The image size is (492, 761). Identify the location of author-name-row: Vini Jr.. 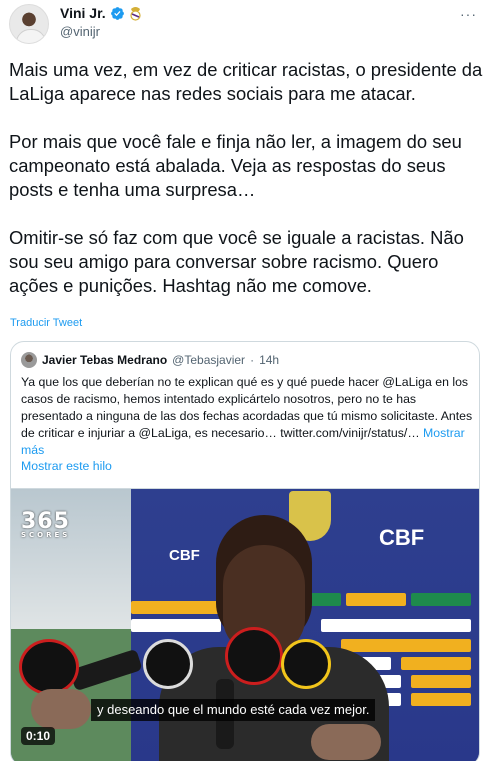
(101, 13).